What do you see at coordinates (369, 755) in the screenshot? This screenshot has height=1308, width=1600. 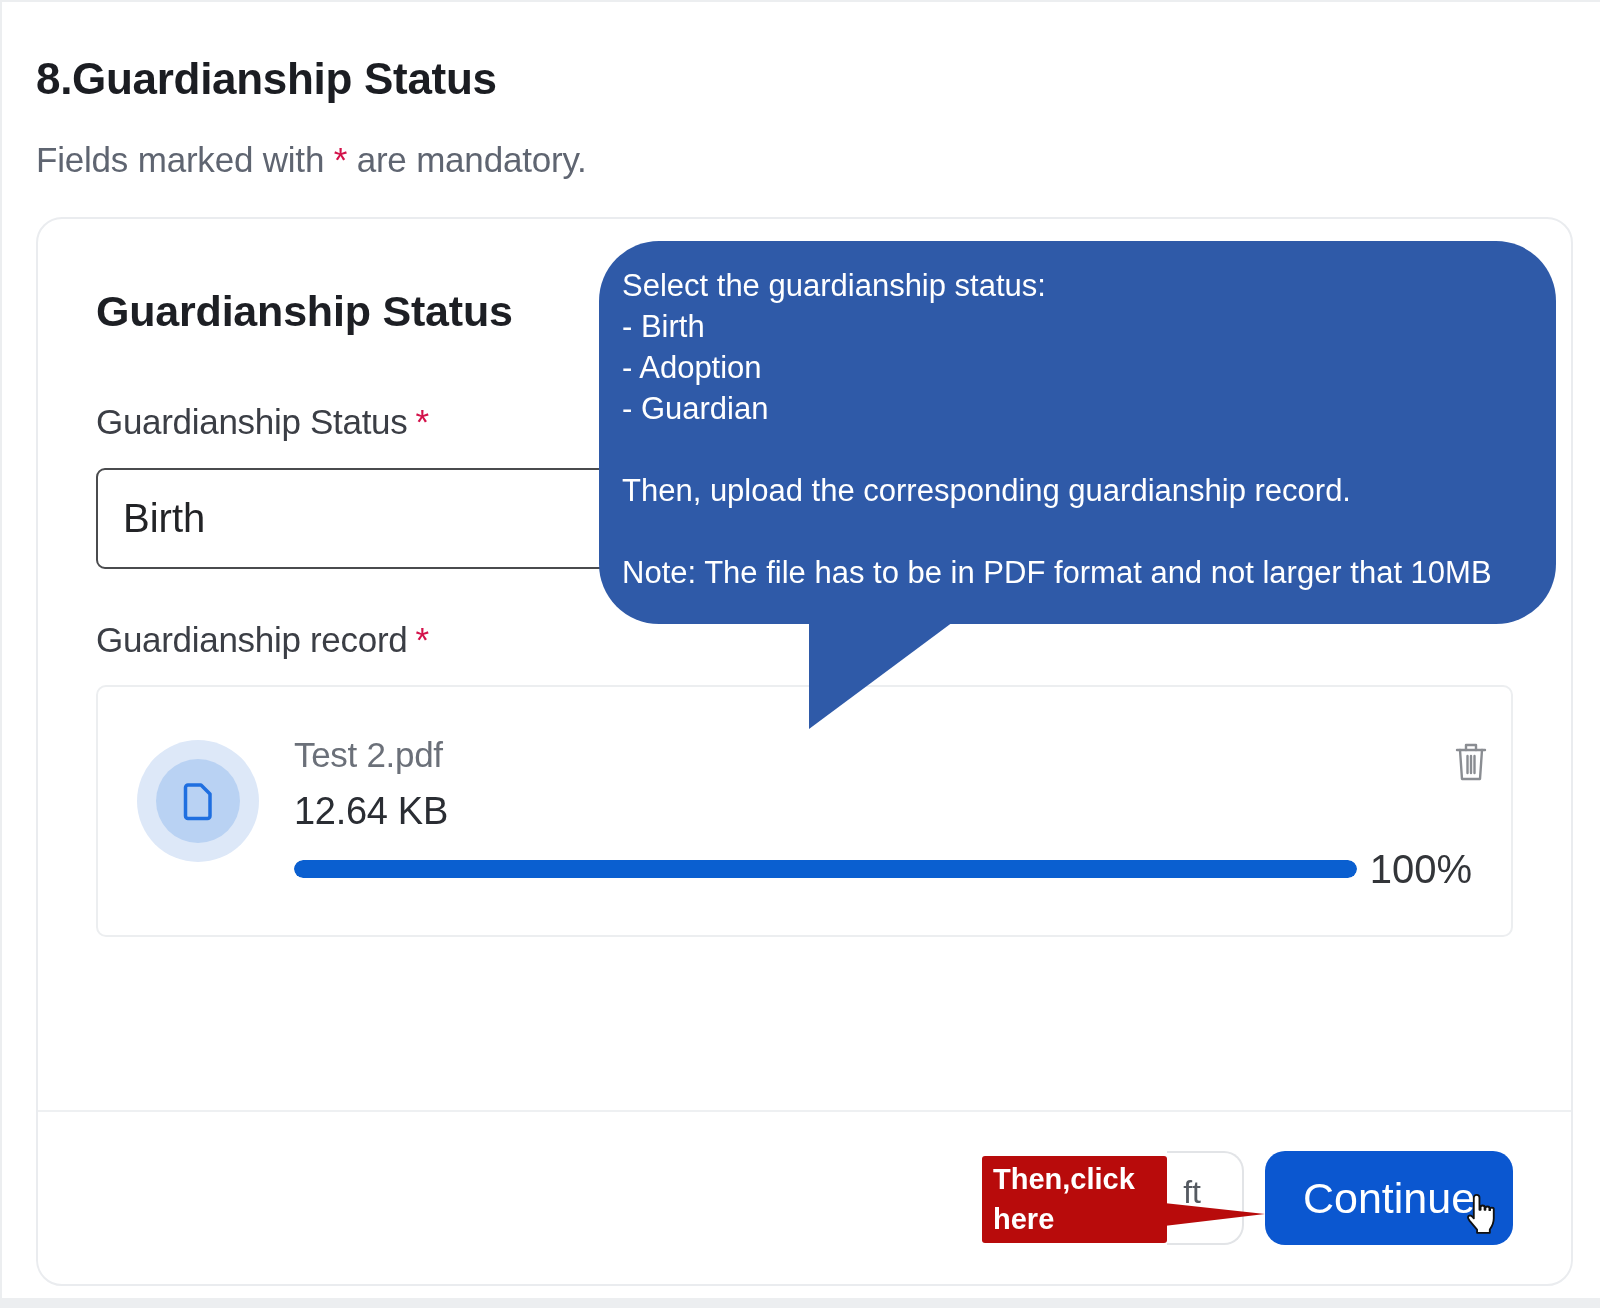 I see `file-name: Test 2.pdf` at bounding box center [369, 755].